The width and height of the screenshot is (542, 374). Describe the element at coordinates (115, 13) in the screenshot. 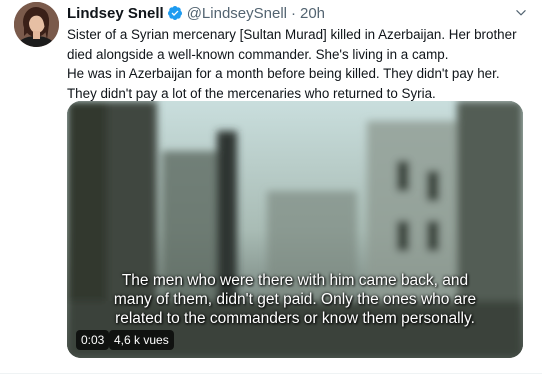

I see `author-name: Lindsey Snell` at that location.